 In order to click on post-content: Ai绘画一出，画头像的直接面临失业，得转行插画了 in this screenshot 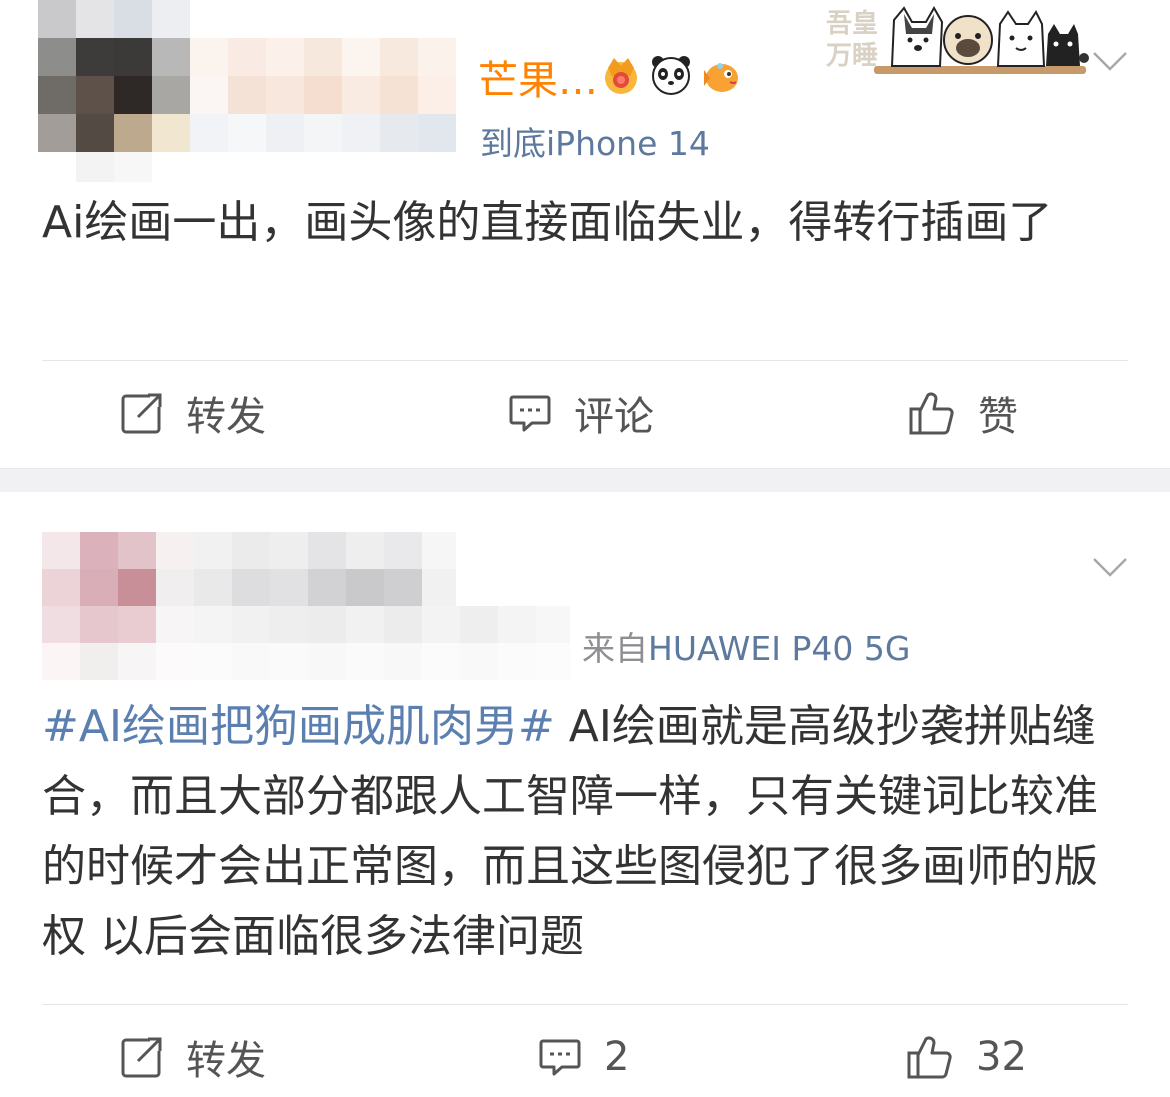, I will do `click(547, 222)`.